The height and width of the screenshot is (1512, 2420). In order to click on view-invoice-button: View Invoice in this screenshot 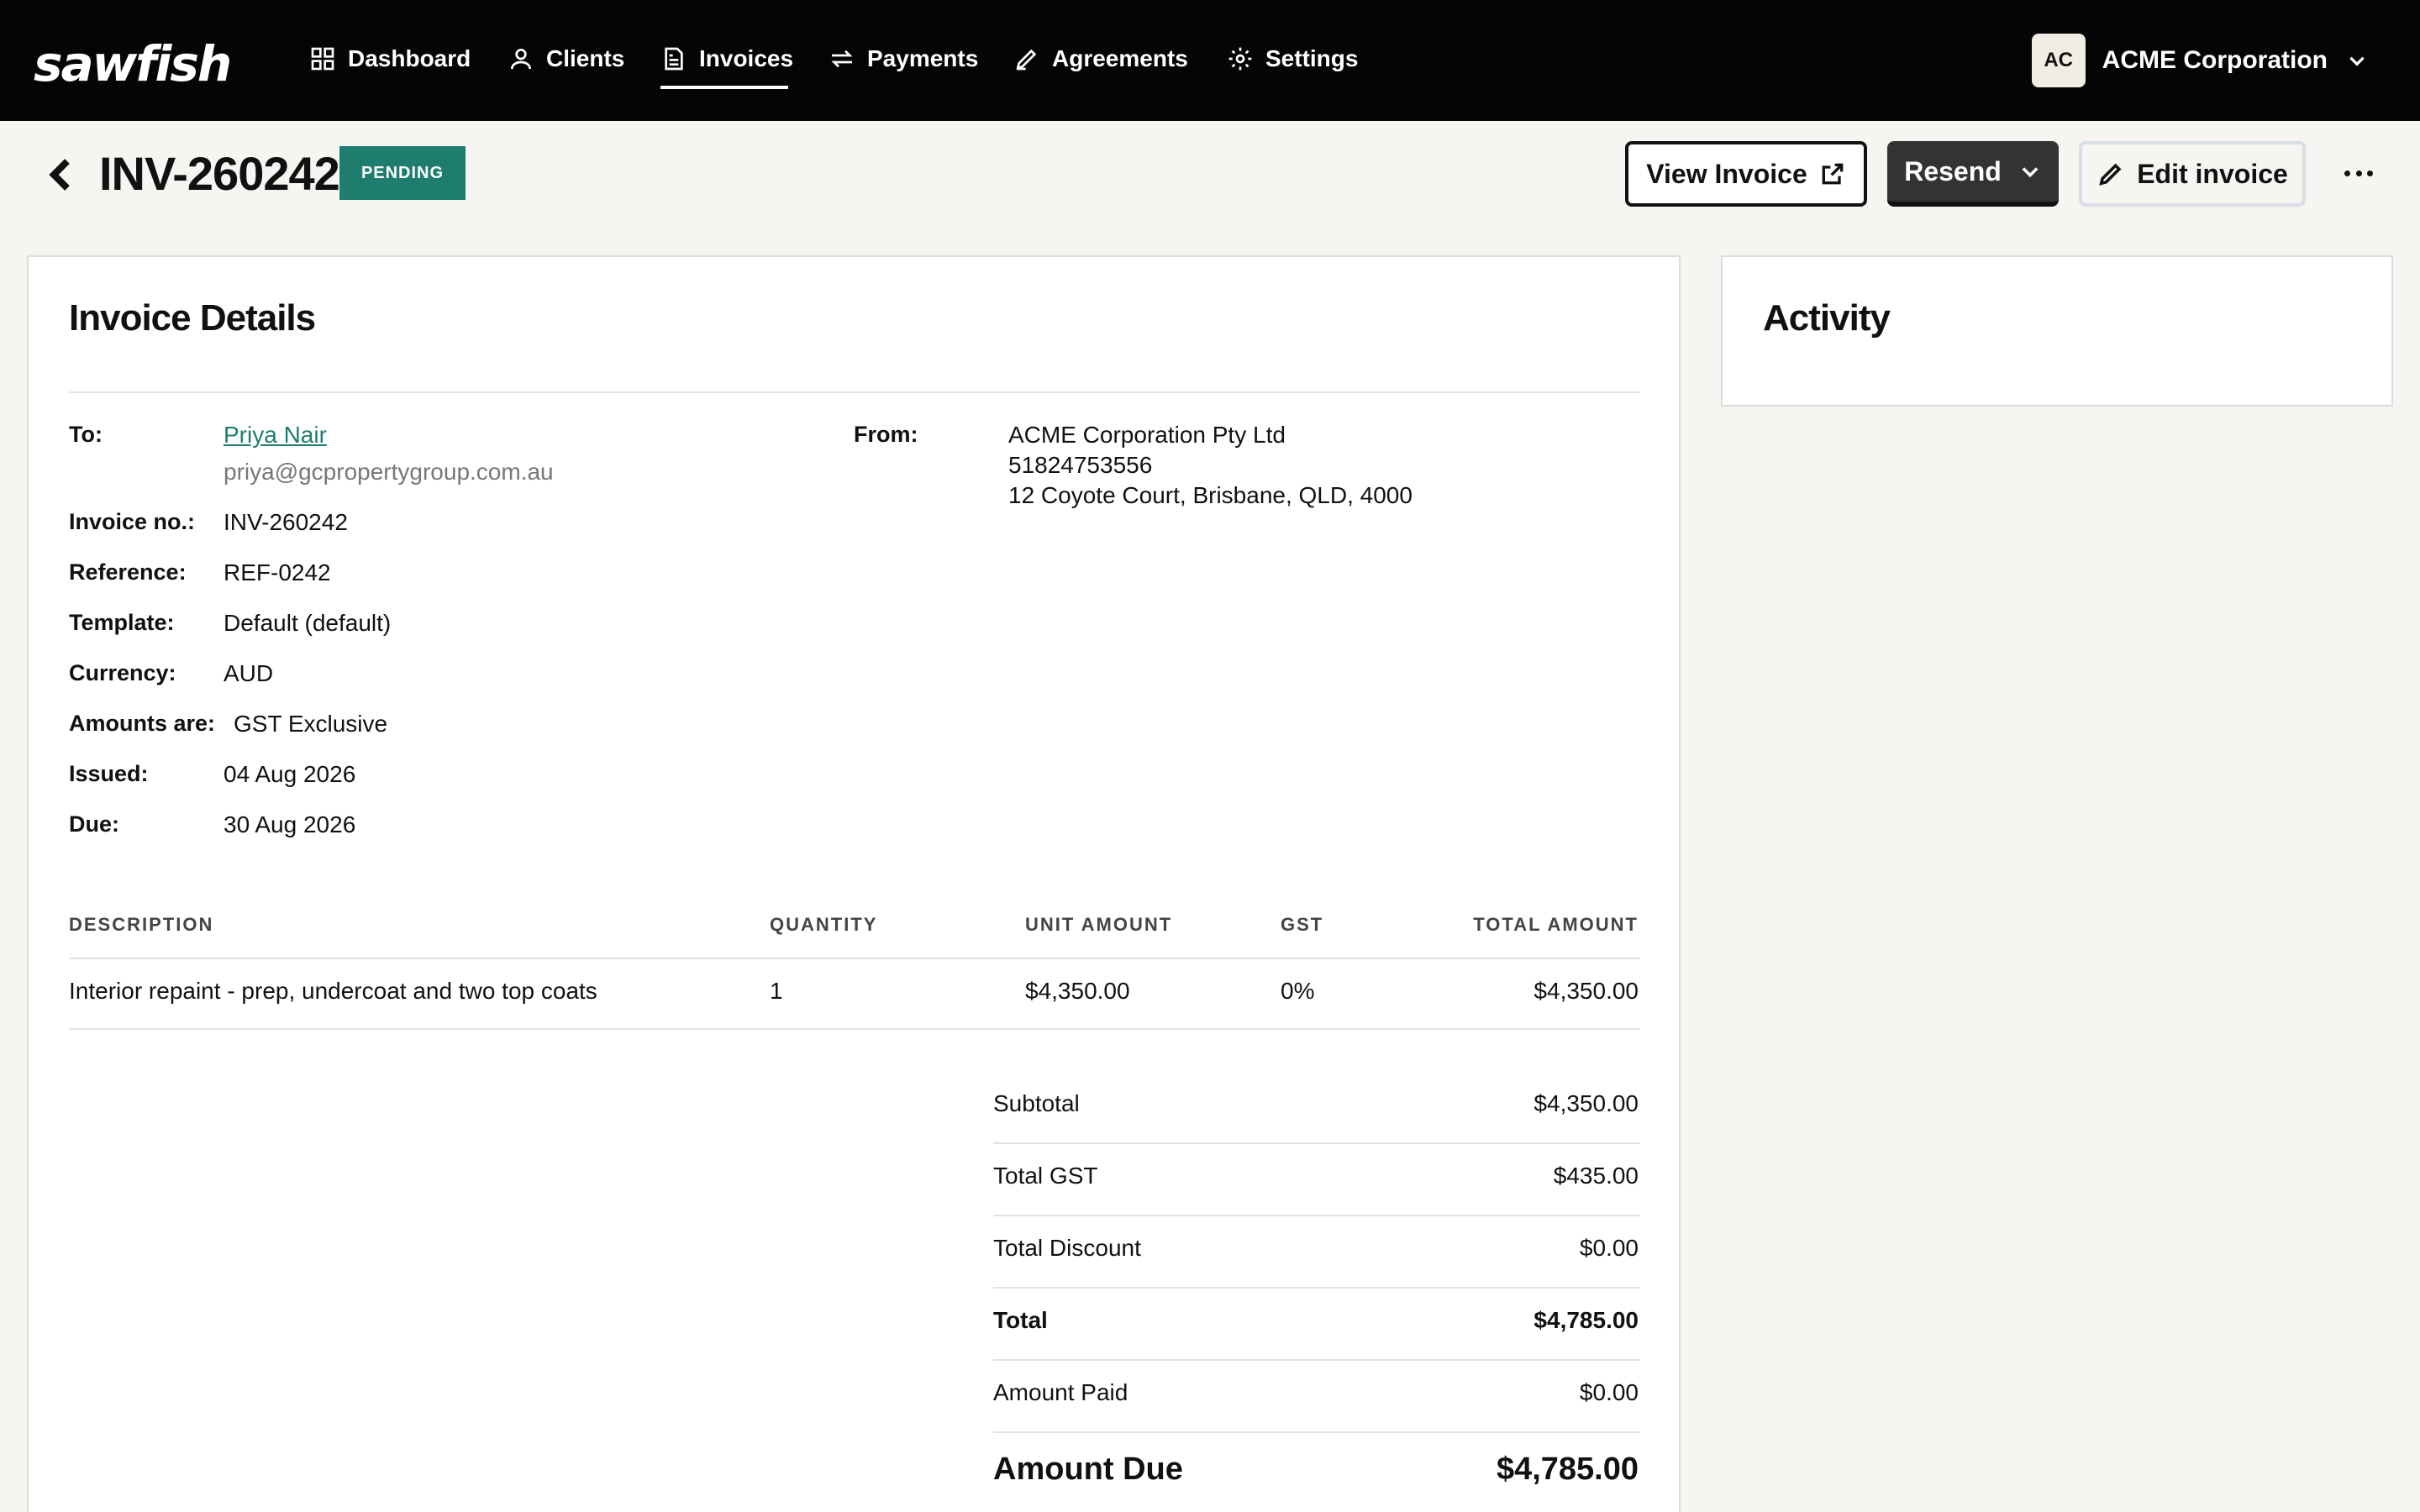, I will do `click(1746, 174)`.